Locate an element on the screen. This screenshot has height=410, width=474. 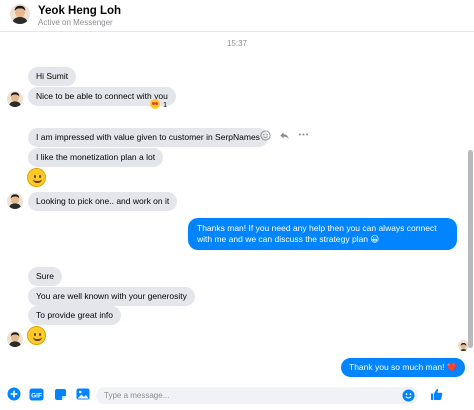
message-bubble-incoming: To provide great info is located at coordinates (75, 315).